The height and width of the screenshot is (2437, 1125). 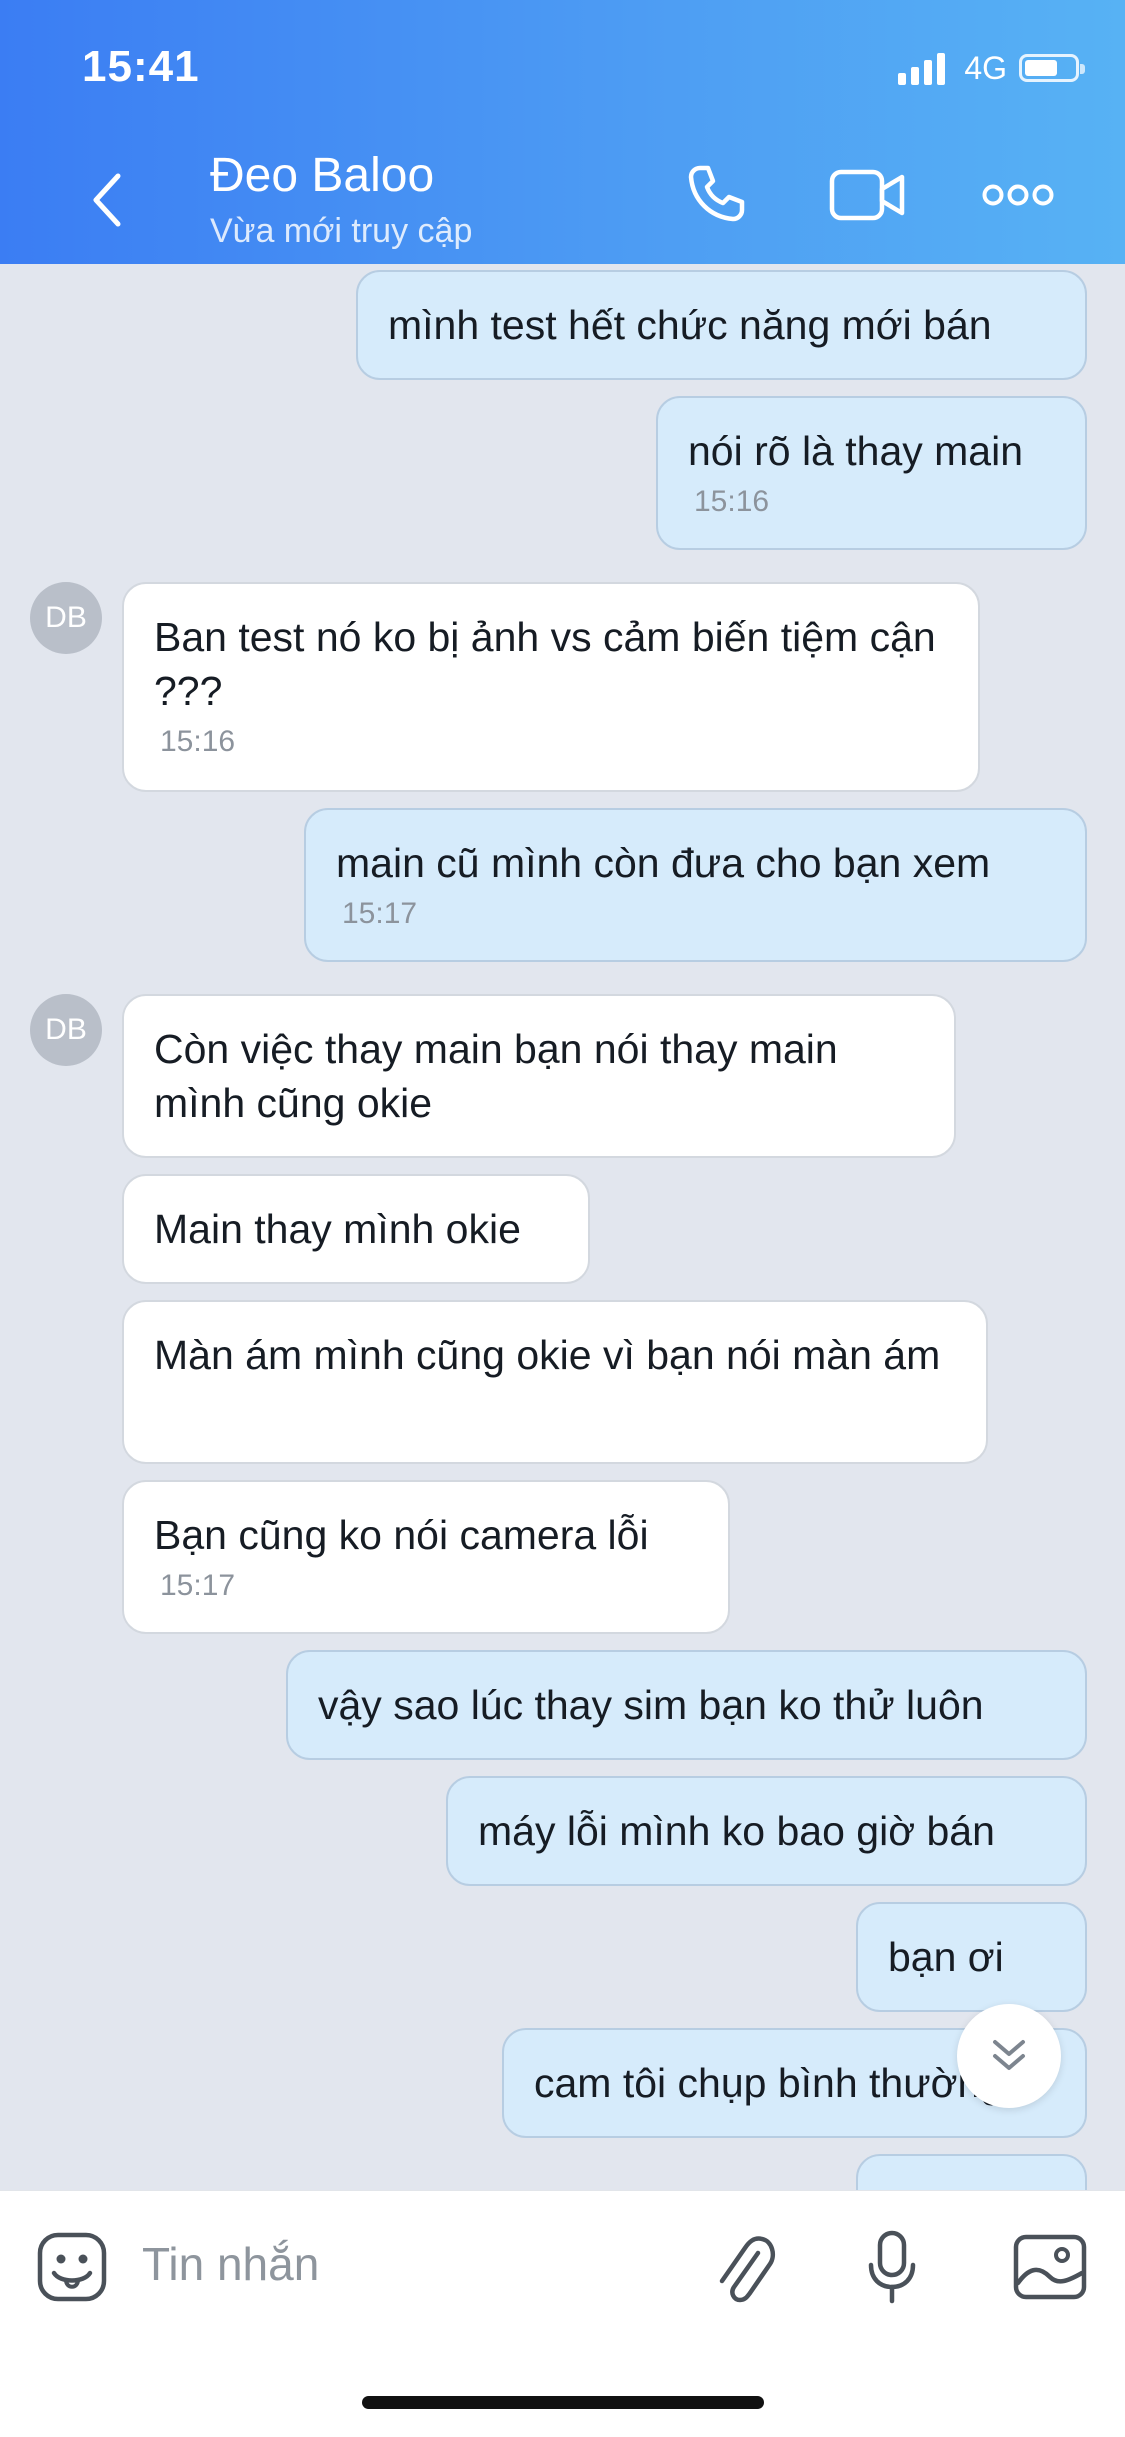 I want to click on message-bubble: Màn ám mình cũng okie vì bạn nói màn ám, so click(x=555, y=1382).